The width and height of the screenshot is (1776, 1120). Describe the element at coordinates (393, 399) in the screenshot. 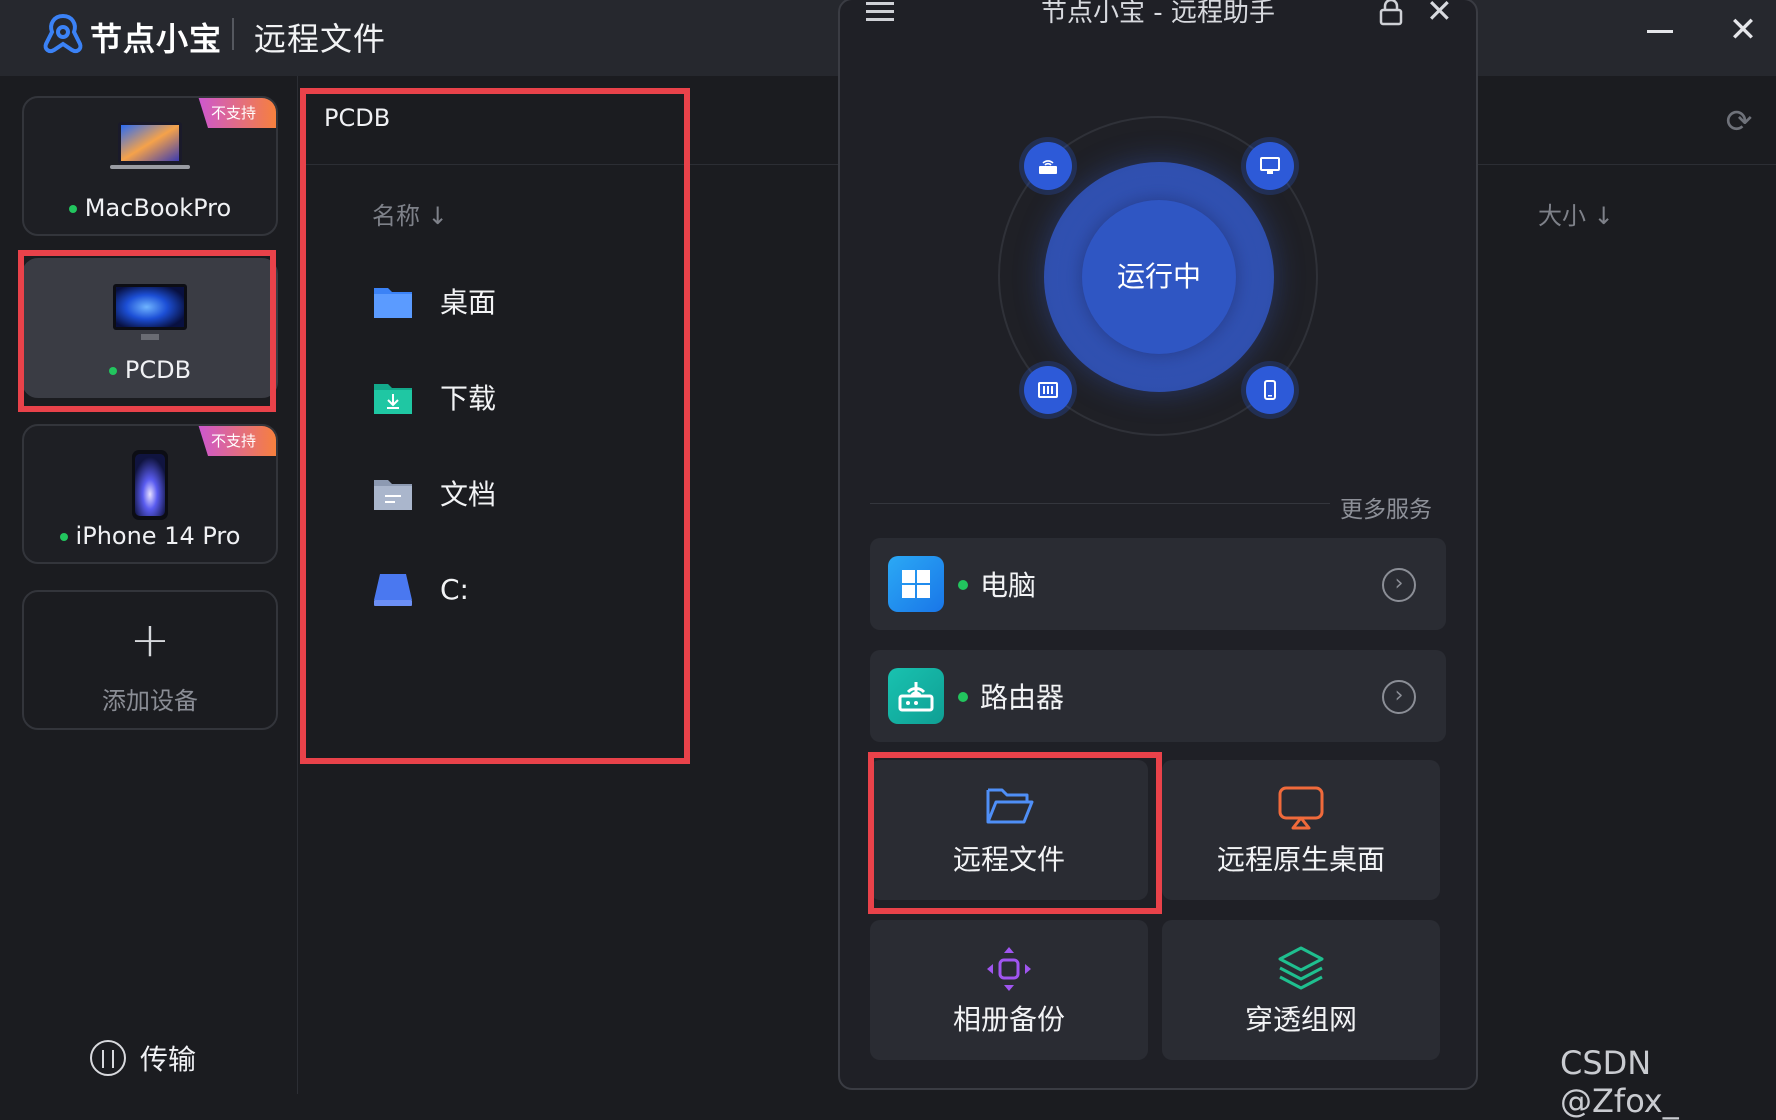

I see `download-folder-icon` at that location.